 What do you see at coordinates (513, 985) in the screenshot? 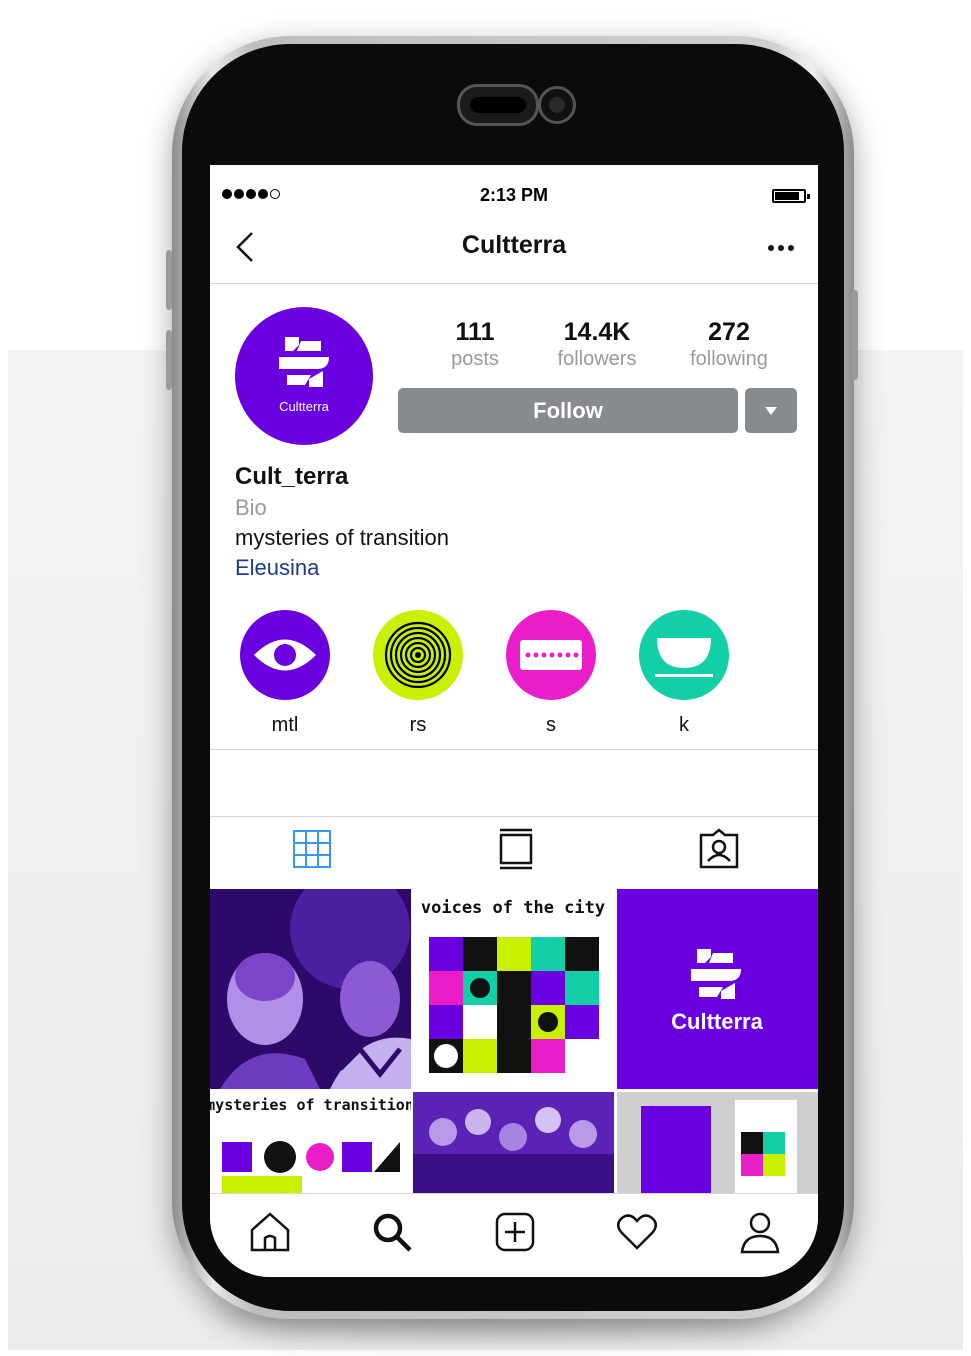
I see `poster-image: voices of the city` at bounding box center [513, 985].